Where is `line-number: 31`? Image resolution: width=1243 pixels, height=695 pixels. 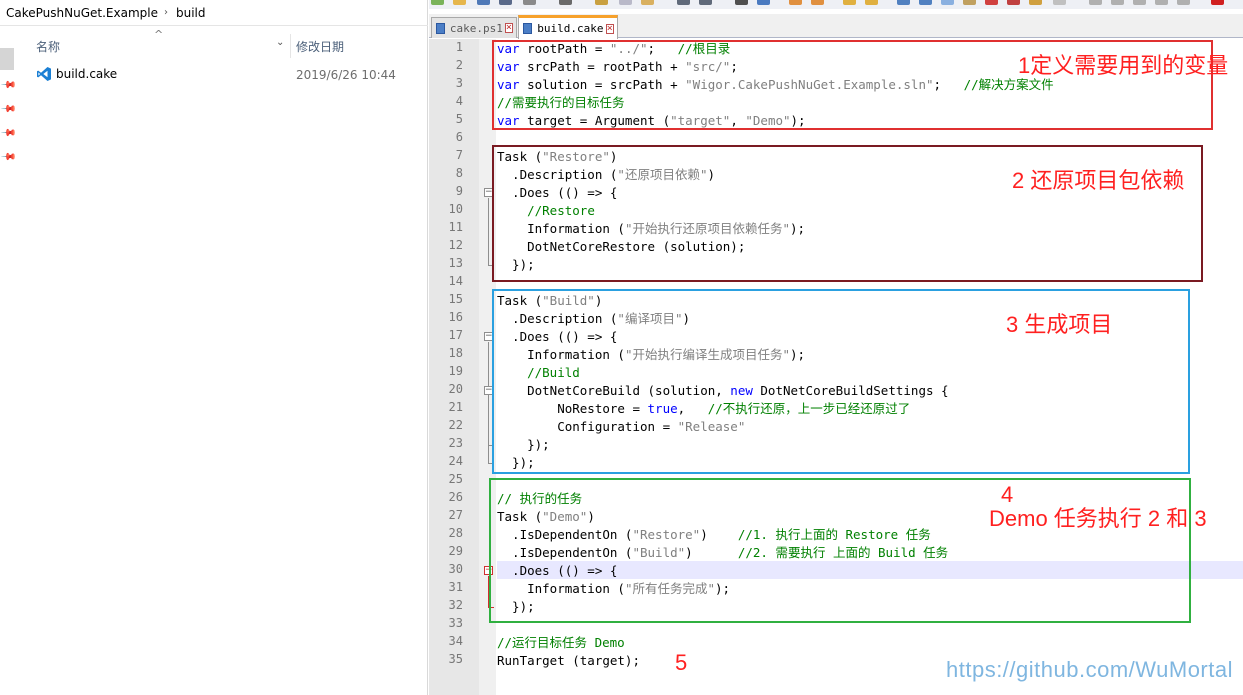
line-number: 31 is located at coordinates (455, 587).